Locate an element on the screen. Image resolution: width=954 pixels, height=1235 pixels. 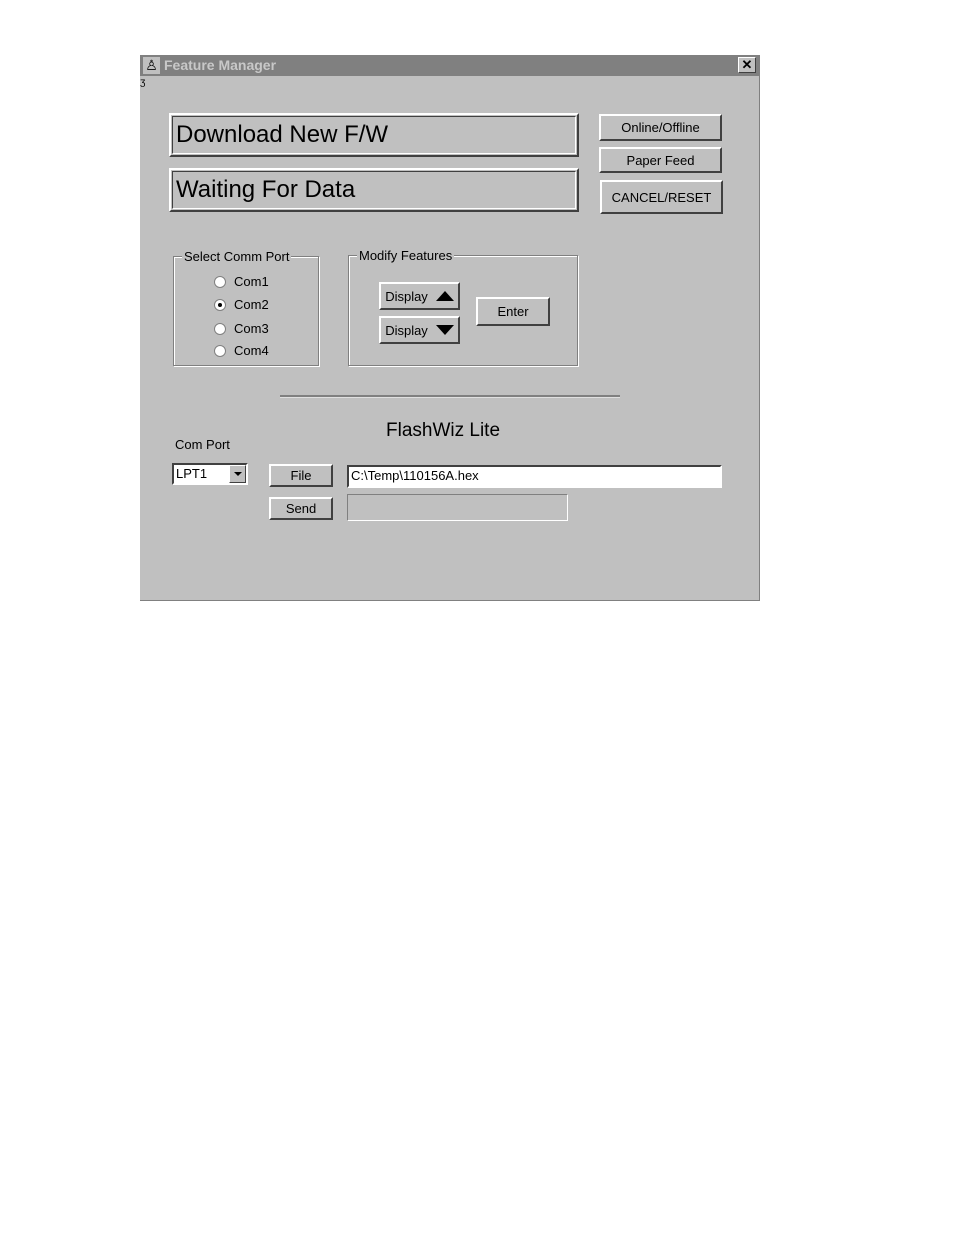
radio-com1: Com1 is located at coordinates (241, 281).